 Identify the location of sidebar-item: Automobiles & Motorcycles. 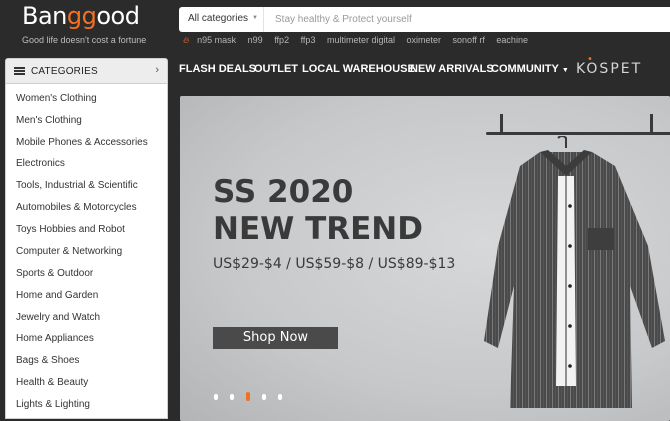
(76, 207).